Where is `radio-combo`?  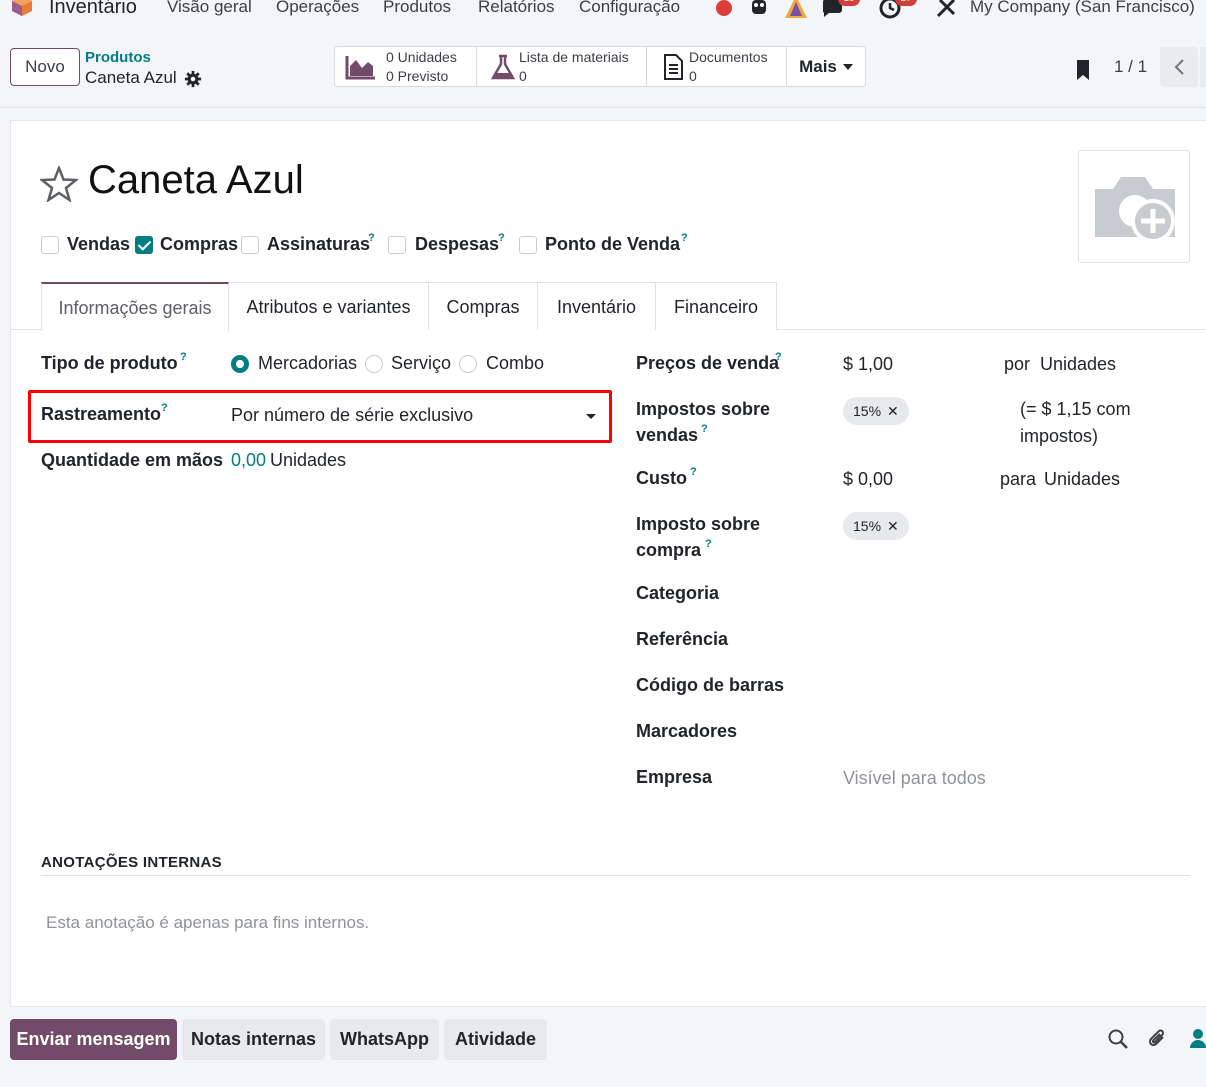 radio-combo is located at coordinates (468, 364).